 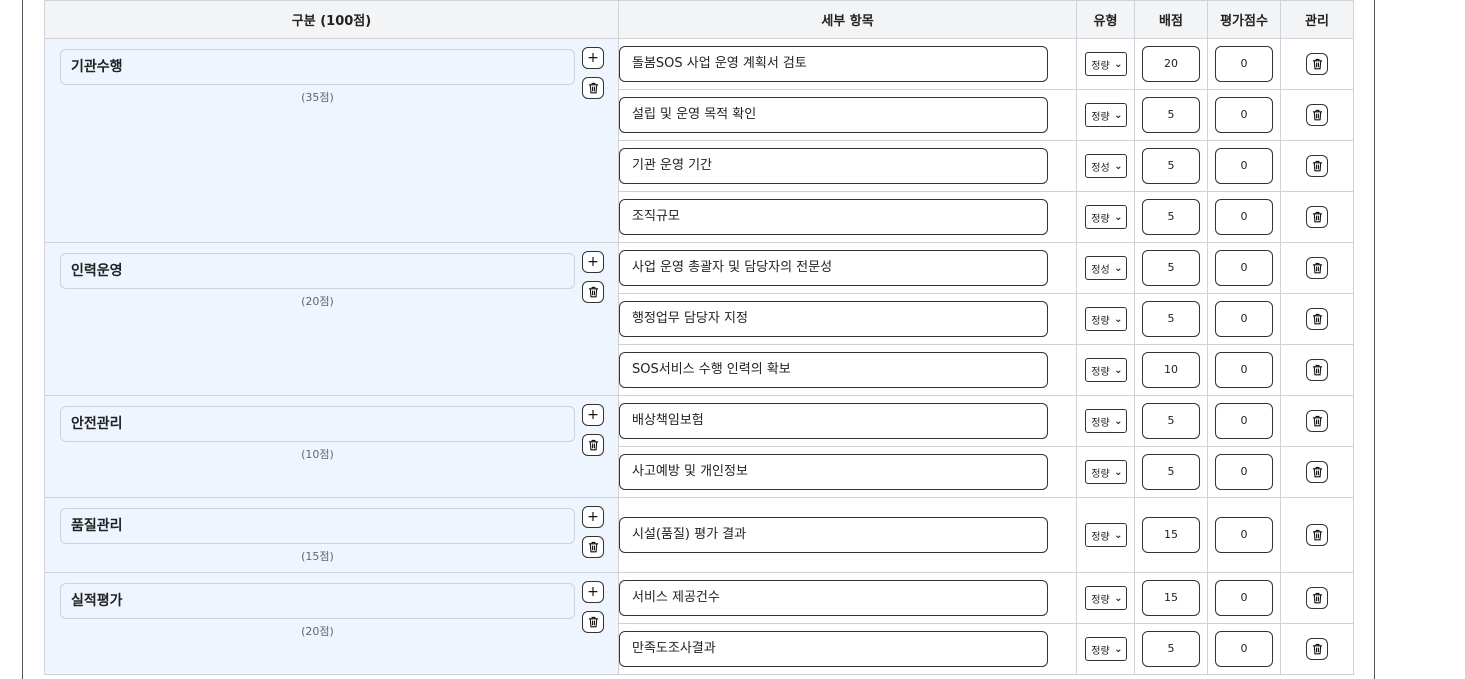 What do you see at coordinates (833, 115) in the screenshot?
I see `item-label-input: 설립 및 운영 목적 확인` at bounding box center [833, 115].